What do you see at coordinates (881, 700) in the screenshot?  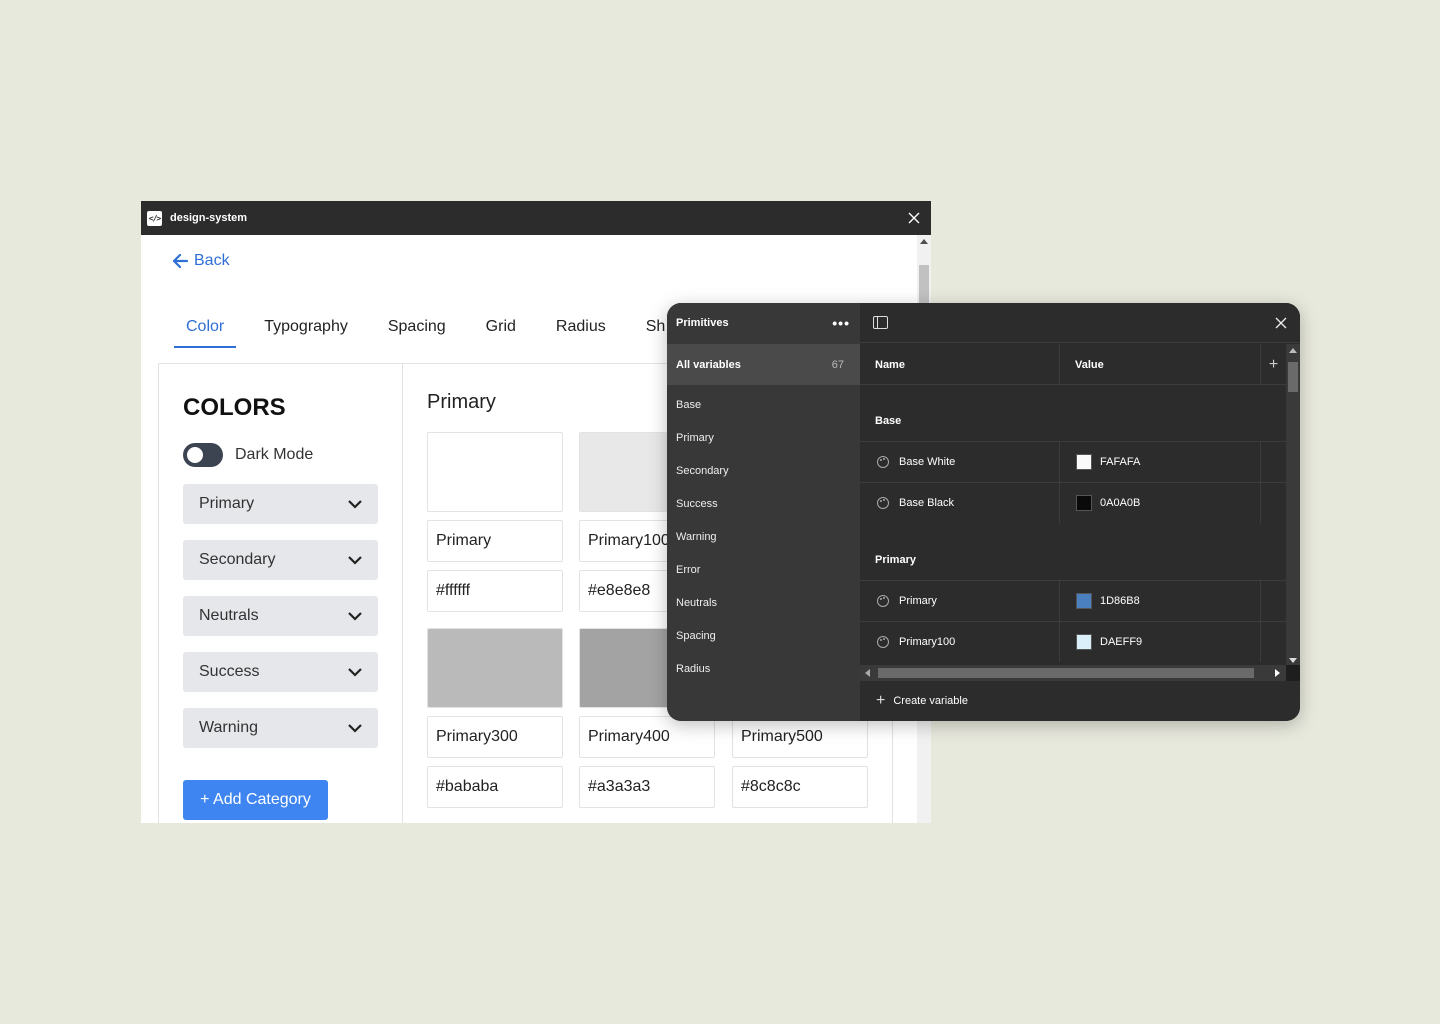 I see `plus-icon: +` at bounding box center [881, 700].